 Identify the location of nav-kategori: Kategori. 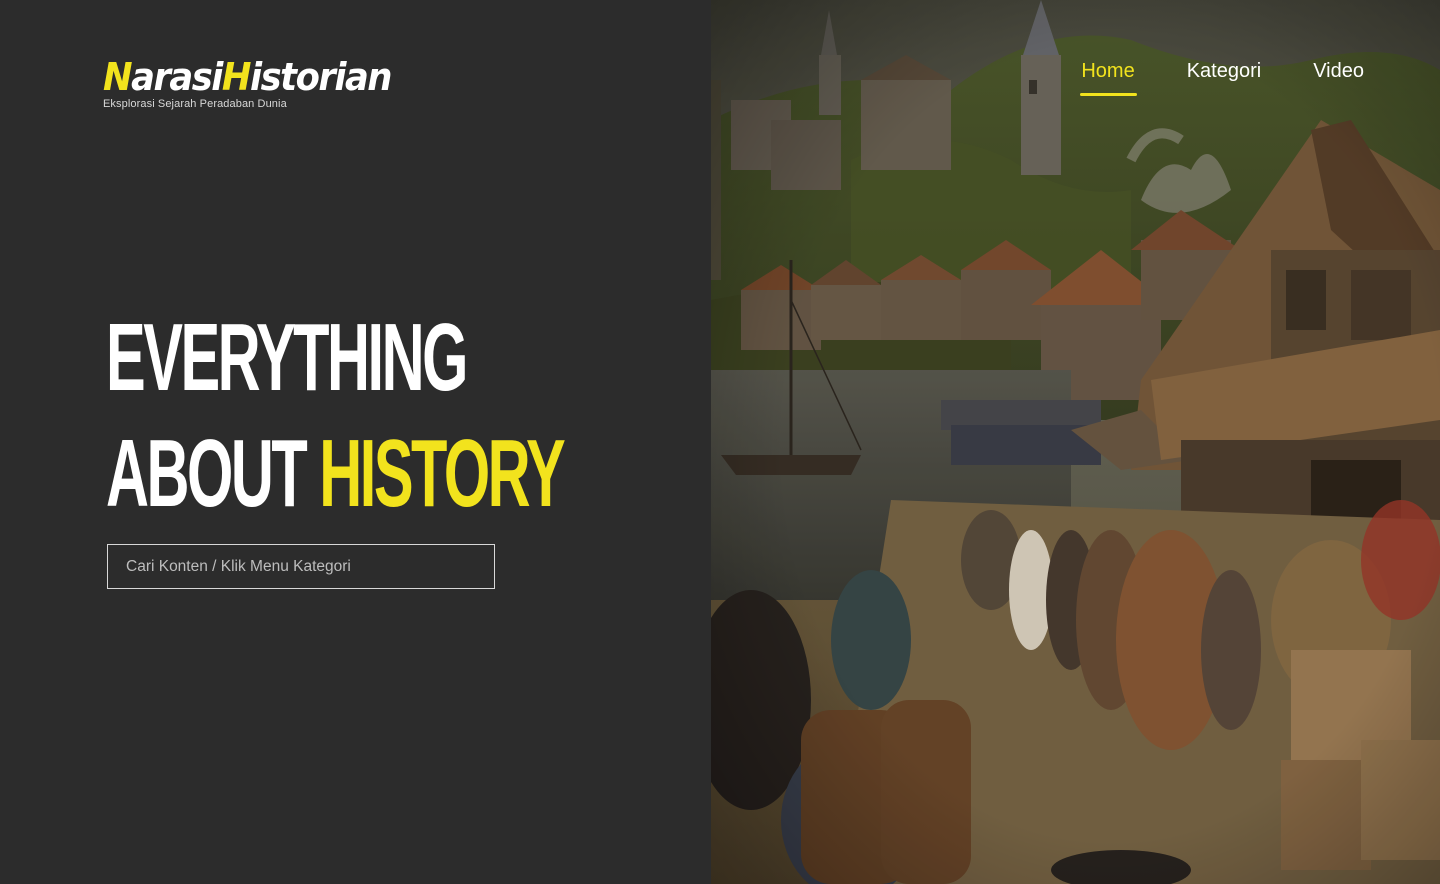
(1224, 77).